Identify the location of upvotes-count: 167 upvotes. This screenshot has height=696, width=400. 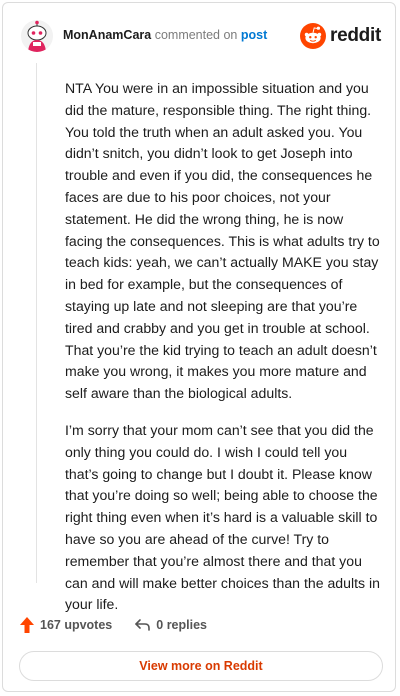
(76, 625).